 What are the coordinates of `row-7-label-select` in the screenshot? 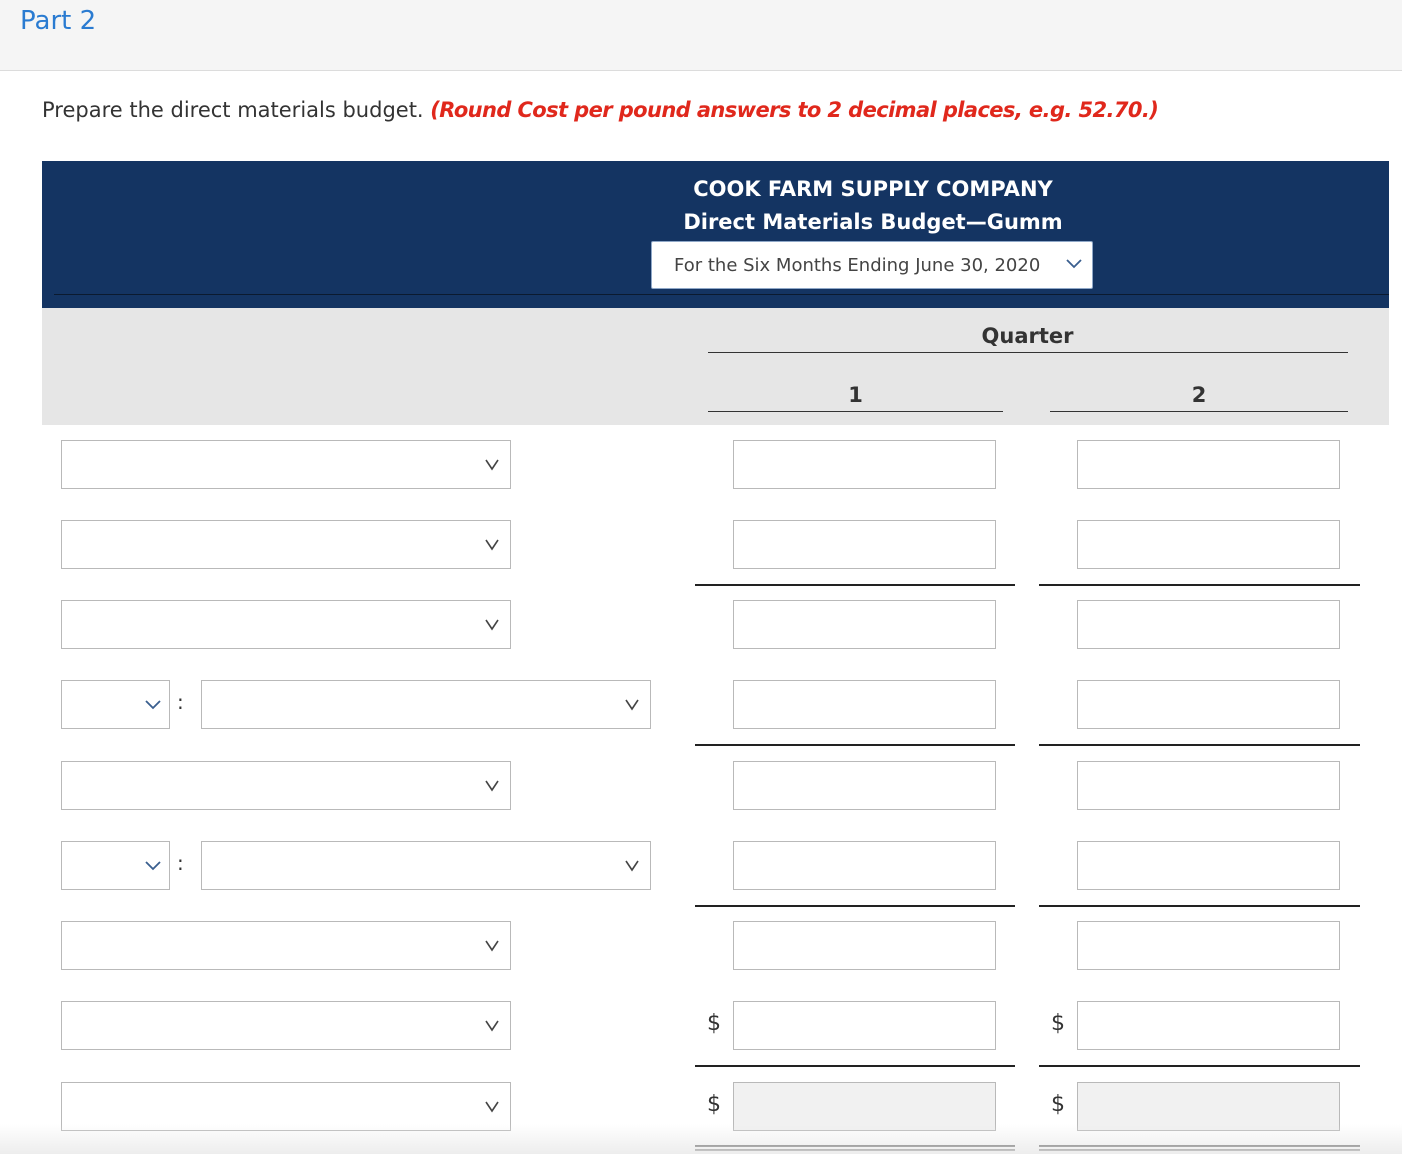 It's located at (286, 945).